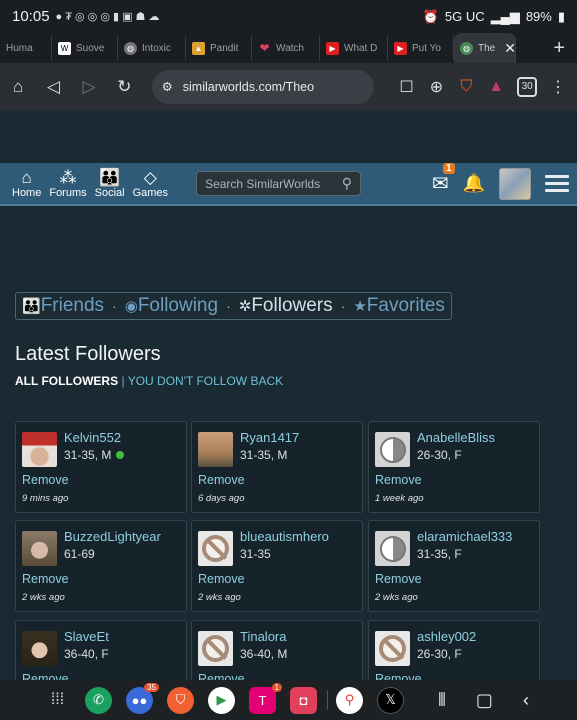 The image size is (577, 720). Describe the element at coordinates (167, 86) in the screenshot. I see `site-settings-icon: ⚙` at that location.